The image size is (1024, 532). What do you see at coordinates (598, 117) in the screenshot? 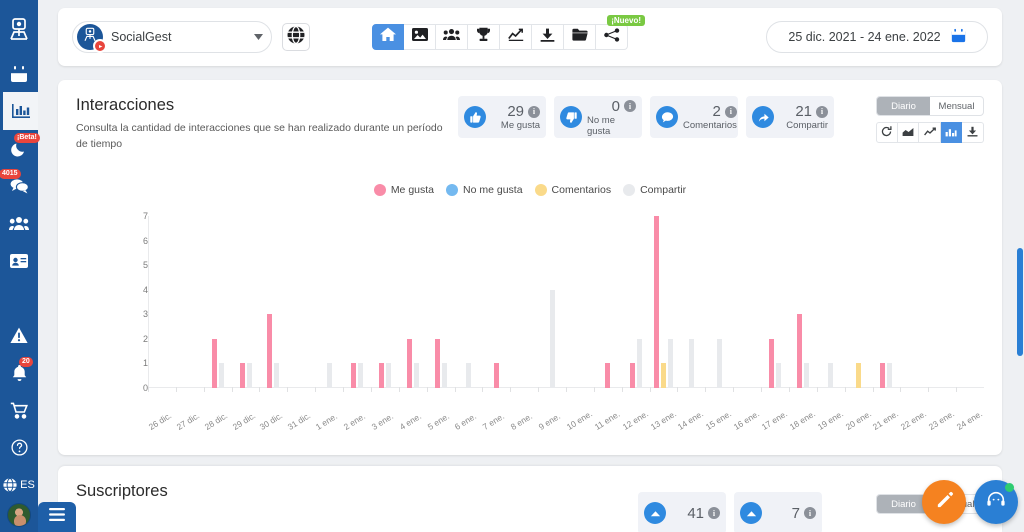
I see `stat-card-dislikes: 0 i No me gusta` at bounding box center [598, 117].